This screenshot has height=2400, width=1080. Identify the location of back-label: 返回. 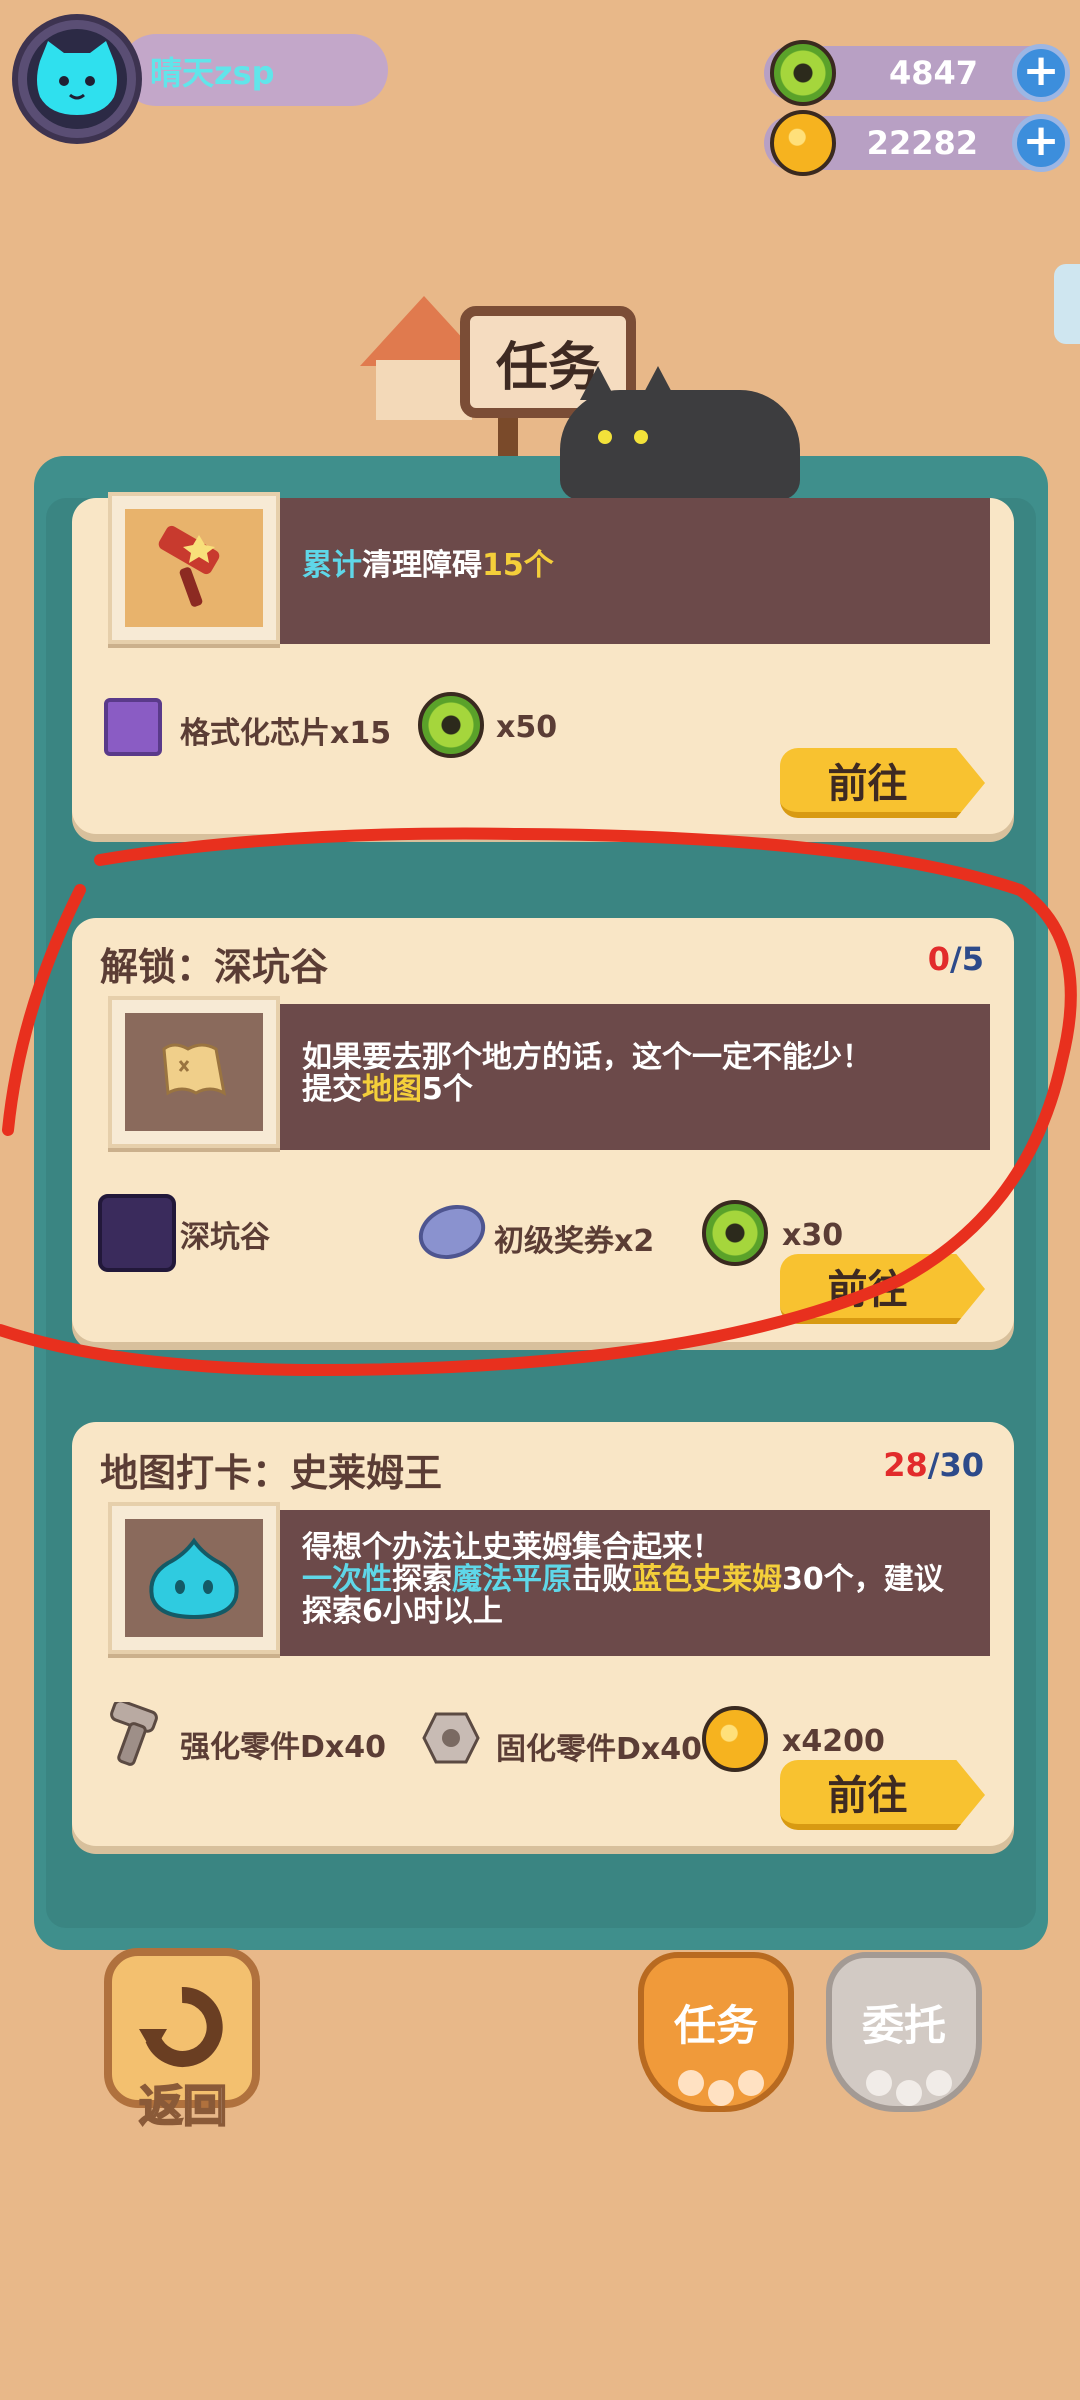
(183, 2106).